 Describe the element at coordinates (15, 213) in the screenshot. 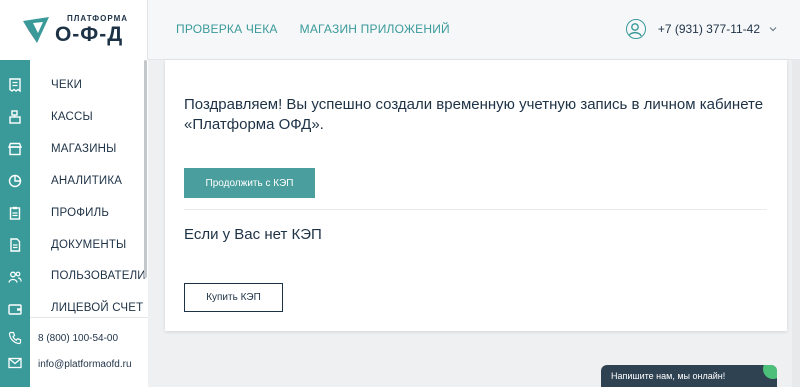

I see `clipboard-icon` at that location.